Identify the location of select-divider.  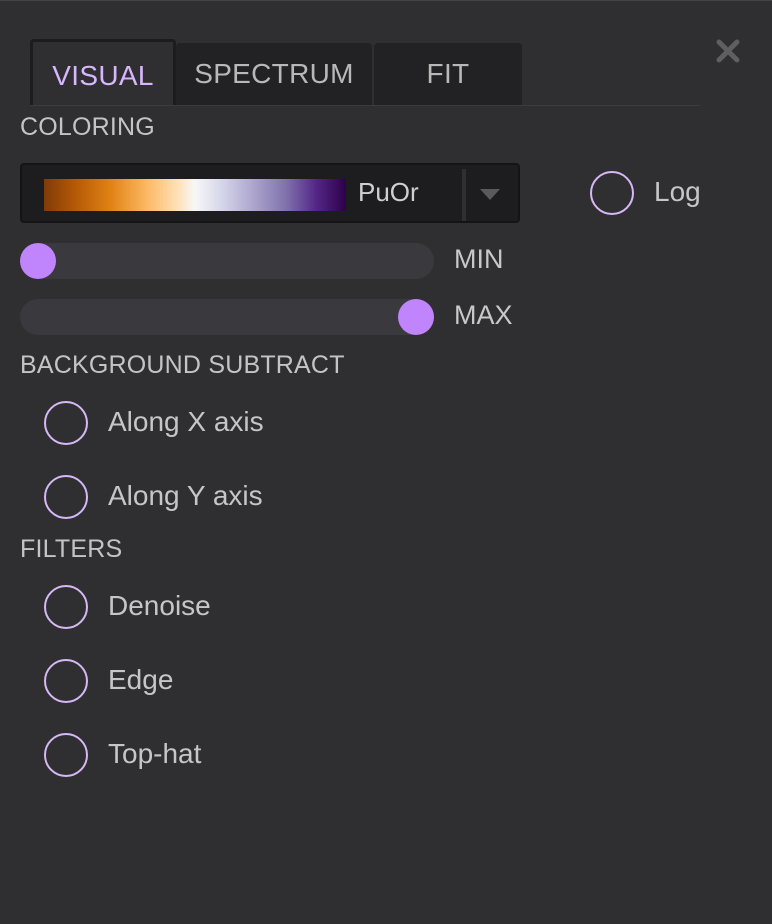
(464, 195).